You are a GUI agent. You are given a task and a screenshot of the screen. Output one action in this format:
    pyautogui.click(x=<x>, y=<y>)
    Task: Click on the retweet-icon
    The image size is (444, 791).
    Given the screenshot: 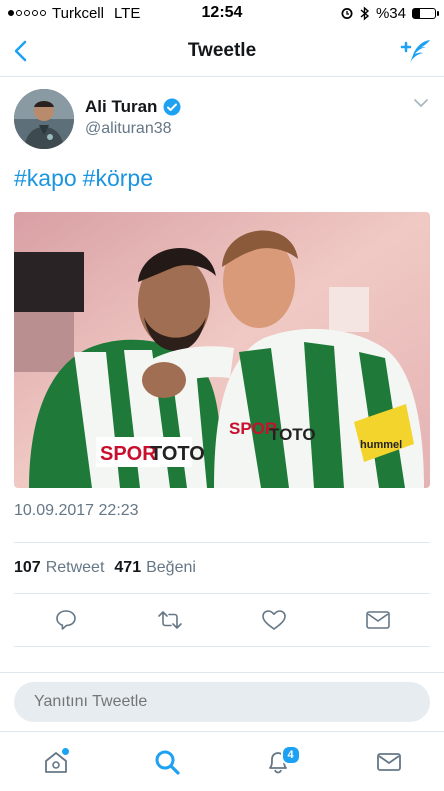 What is the action you would take?
    pyautogui.click(x=170, y=620)
    